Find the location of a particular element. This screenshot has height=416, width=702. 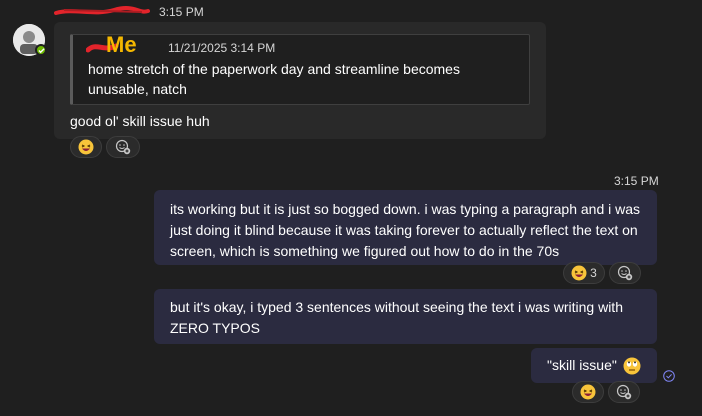

incoming-message-text: good ol' skill issue huh is located at coordinates (140, 121).